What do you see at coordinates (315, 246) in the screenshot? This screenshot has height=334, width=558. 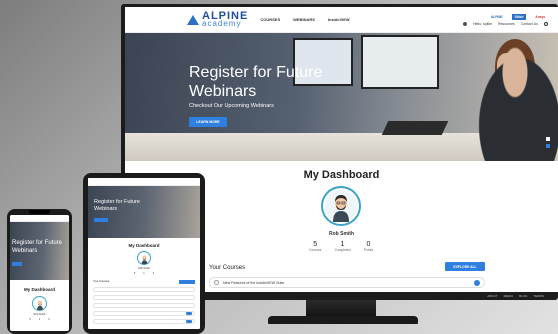 I see `stat-courses: 5 Courses` at bounding box center [315, 246].